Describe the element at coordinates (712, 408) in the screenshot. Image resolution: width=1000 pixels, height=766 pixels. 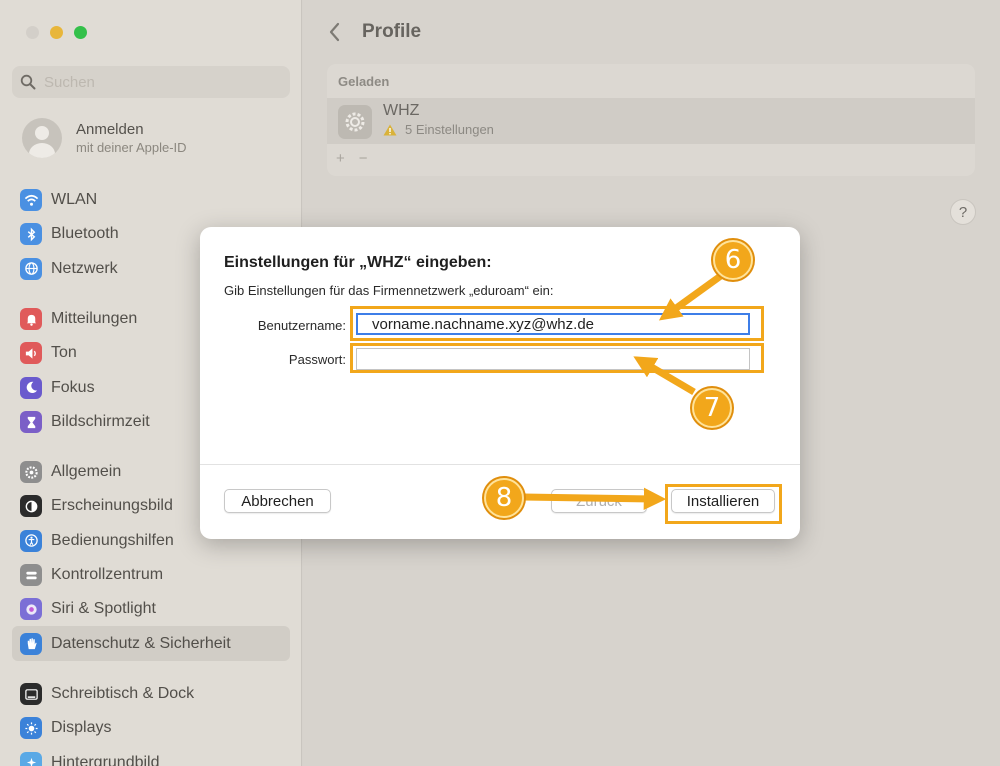
I see `step-7-callout: 7` at that location.